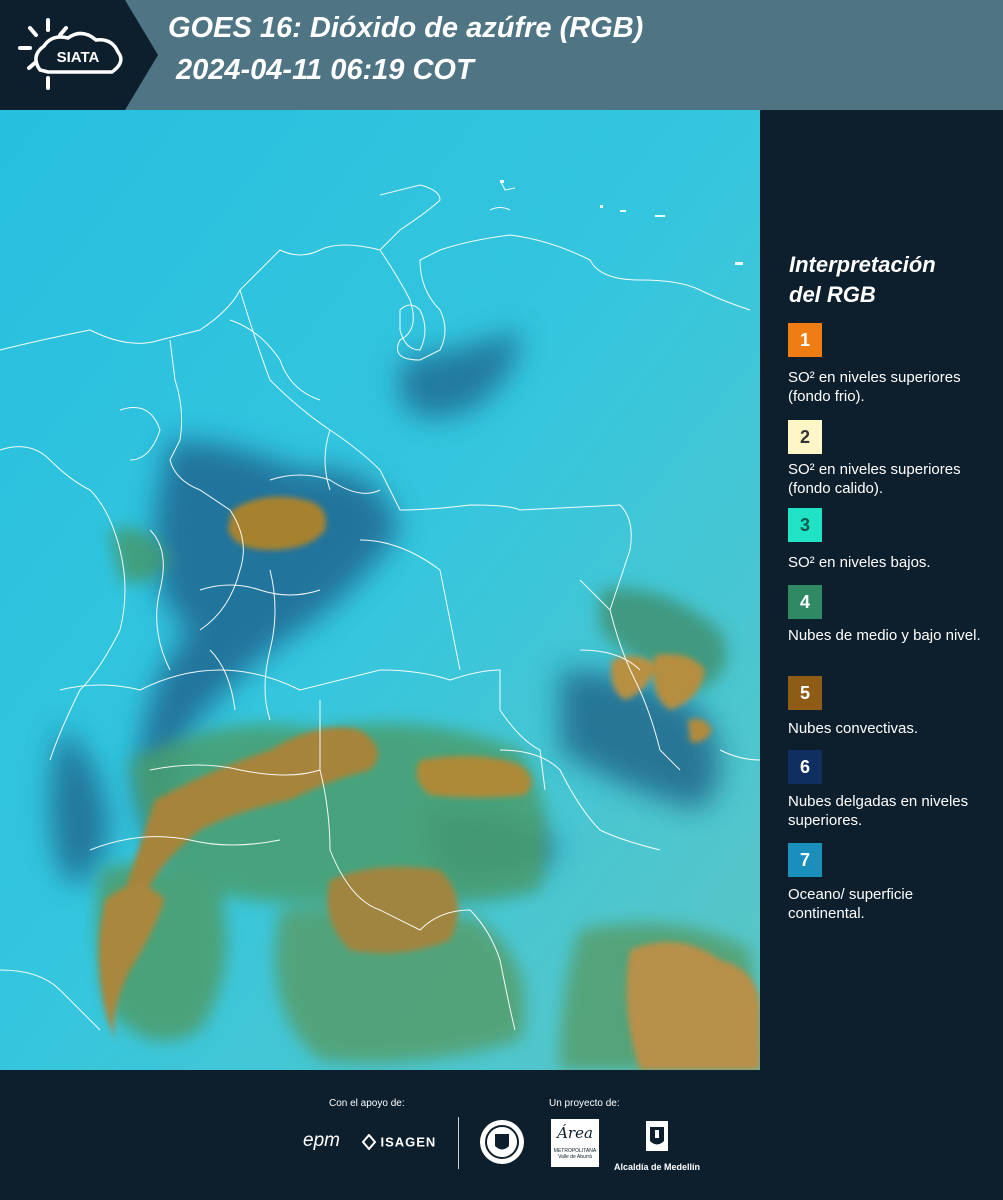 The height and width of the screenshot is (1200, 1003). Describe the element at coordinates (853, 728) in the screenshot. I see `legend-label-5: Nubes convectivas.` at that location.